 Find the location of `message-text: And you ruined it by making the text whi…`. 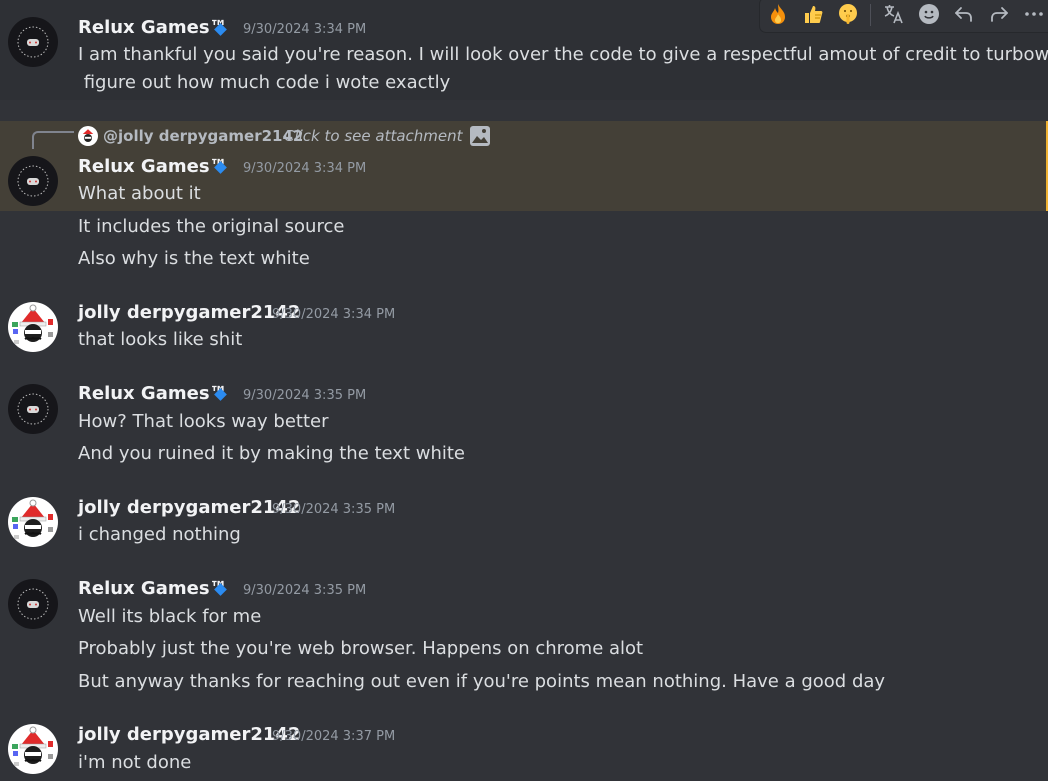

message-text: And you ruined it by making the text whi… is located at coordinates (271, 453).